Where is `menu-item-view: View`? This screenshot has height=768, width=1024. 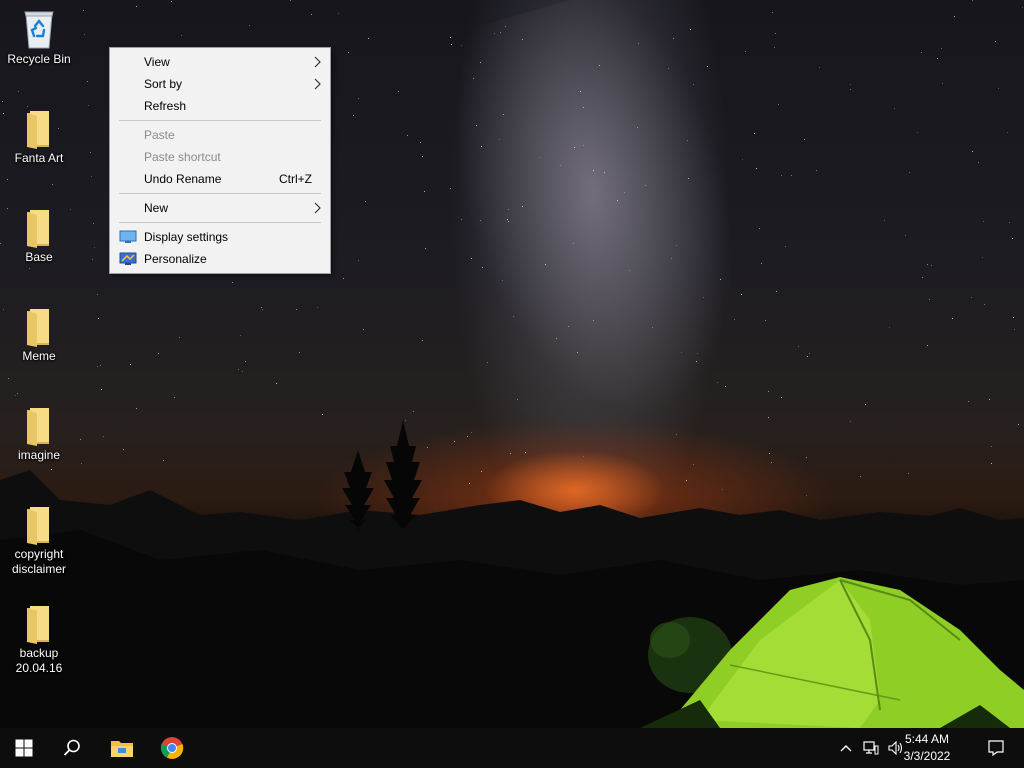
menu-item-view: View is located at coordinates (220, 62).